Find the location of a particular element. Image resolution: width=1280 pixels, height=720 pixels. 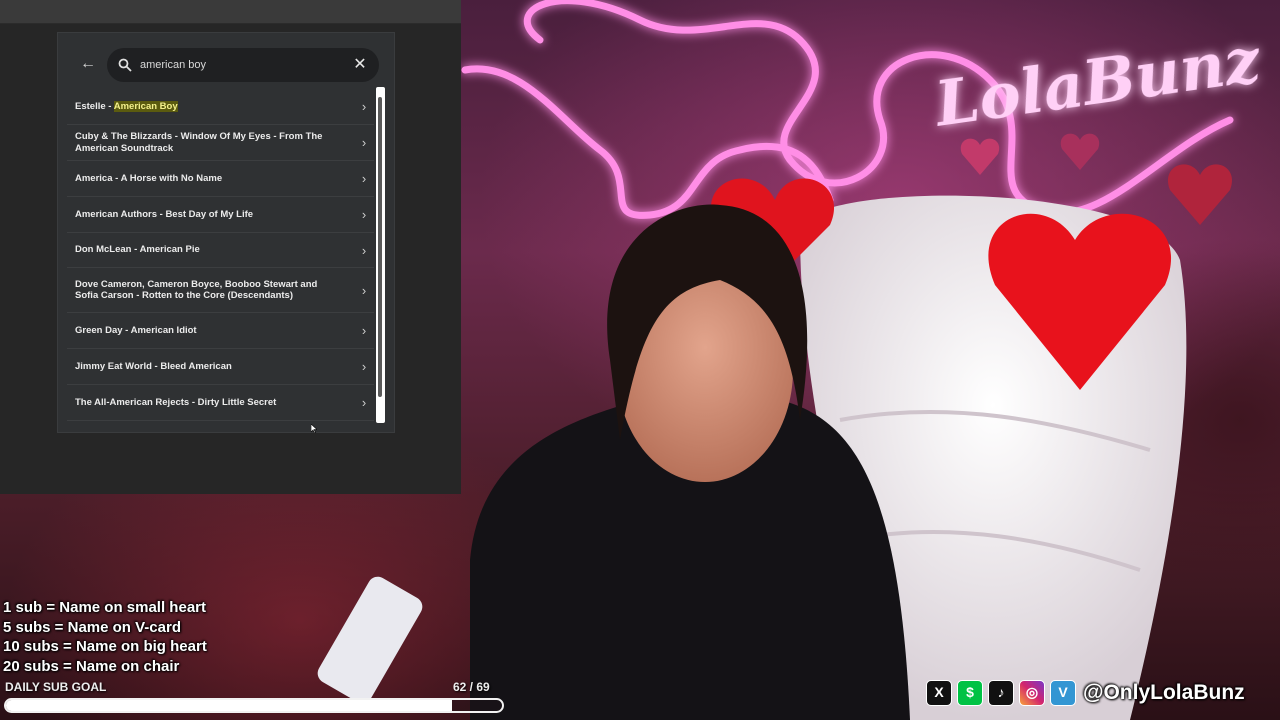

social-handle: @OnlyLolaBunz is located at coordinates (1164, 692).